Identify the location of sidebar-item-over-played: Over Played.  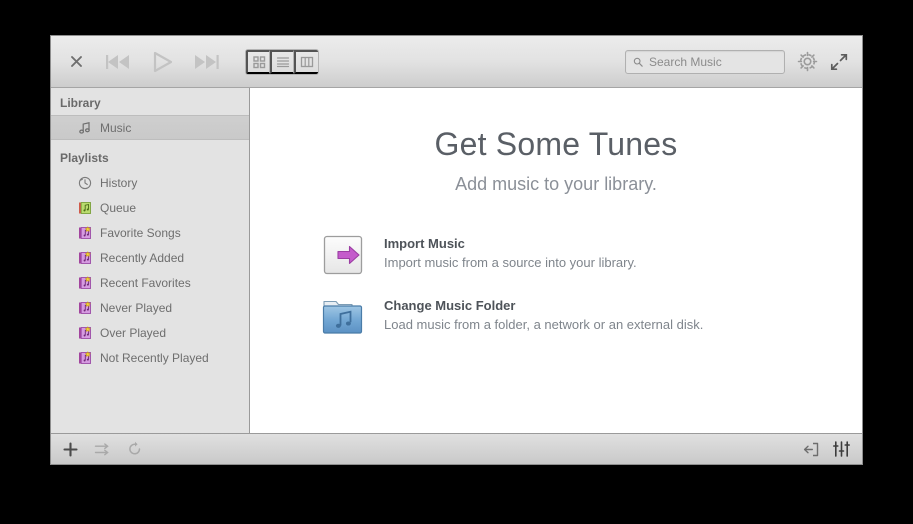
(150, 332).